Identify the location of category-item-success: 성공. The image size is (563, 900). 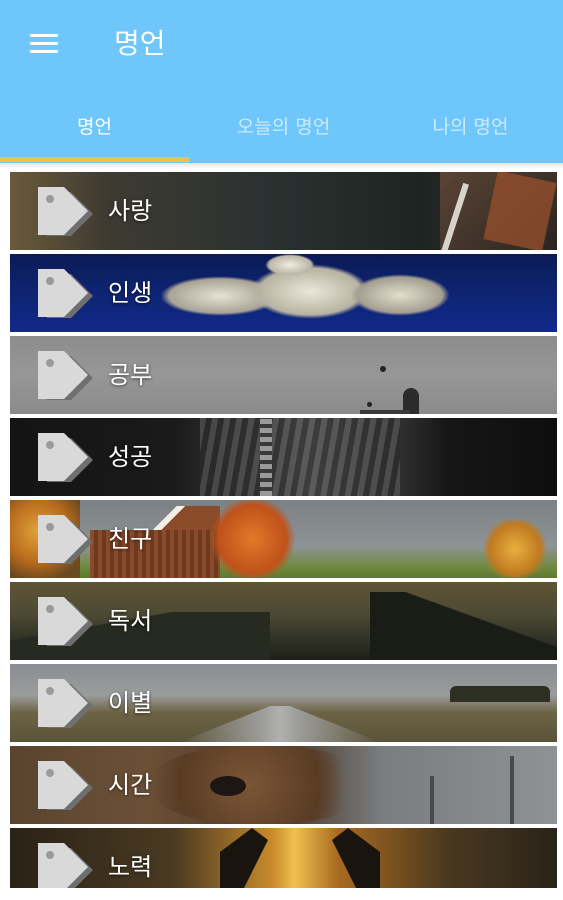
(283, 457).